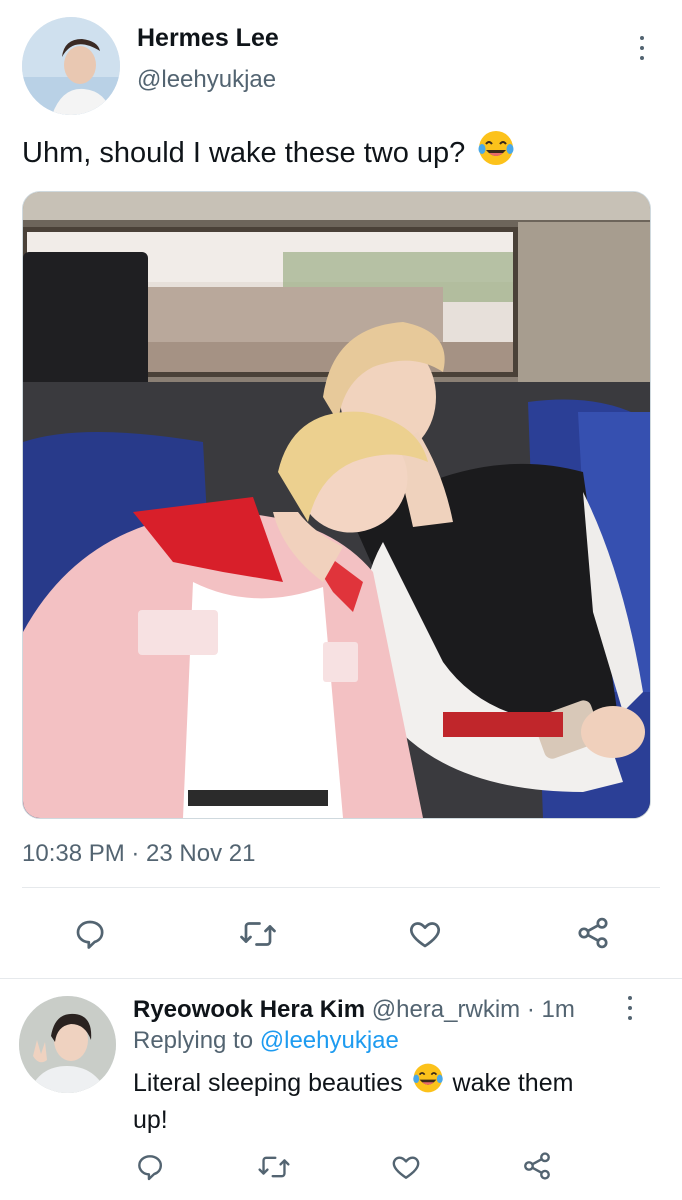 This screenshot has width=682, height=1200. I want to click on replying-to-label: Replying to, so click(193, 1040).